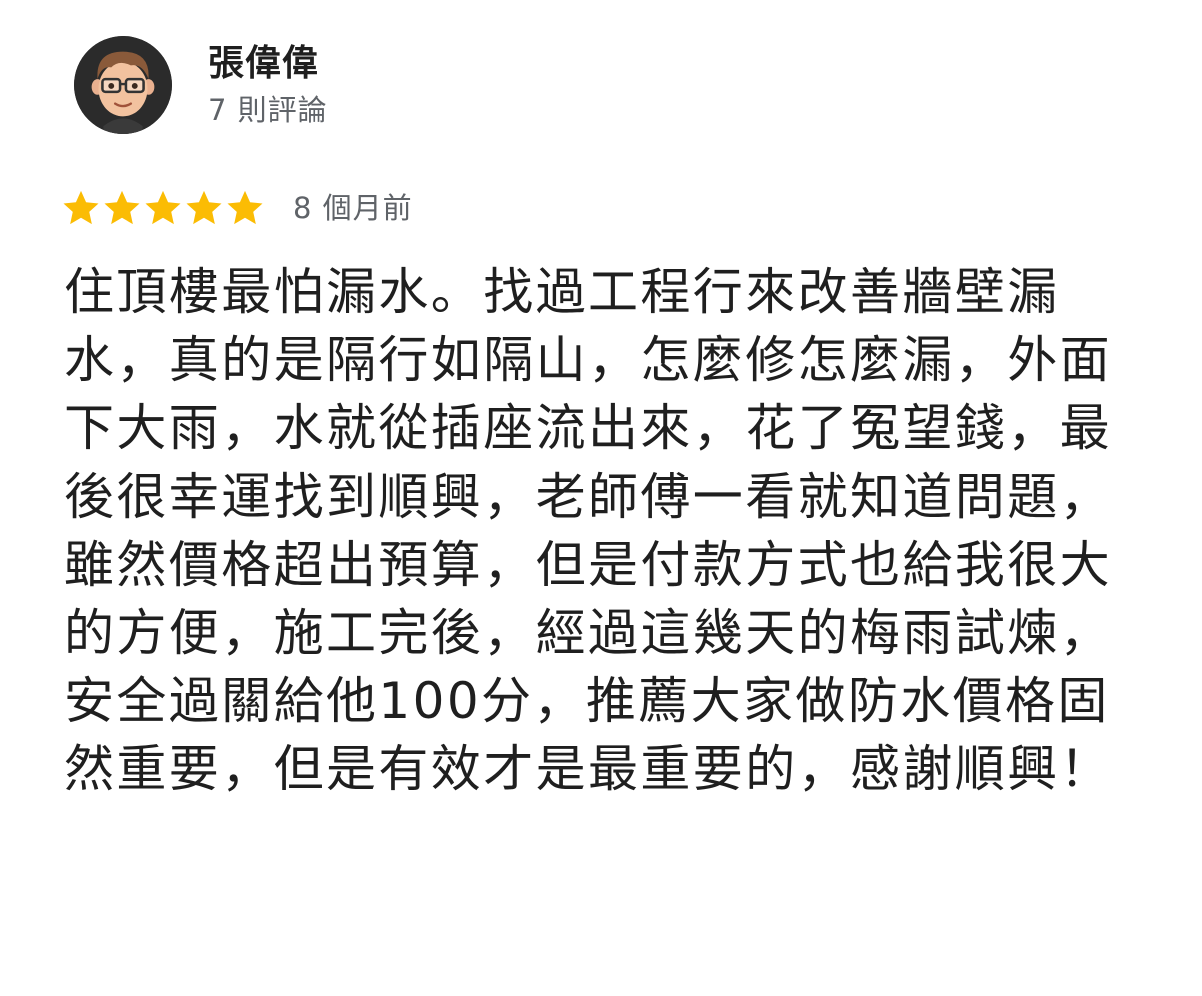 The width and height of the screenshot is (1202, 996). I want to click on rating-row: 8 個月前, so click(236, 208).